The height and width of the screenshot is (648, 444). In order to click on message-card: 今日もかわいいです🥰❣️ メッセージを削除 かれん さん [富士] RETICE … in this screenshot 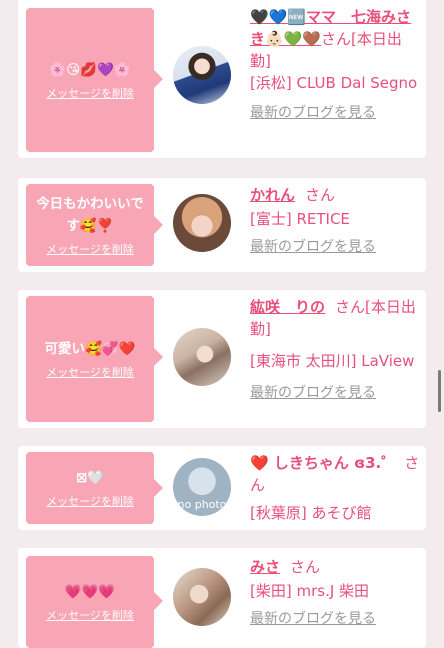, I will do `click(222, 225)`.